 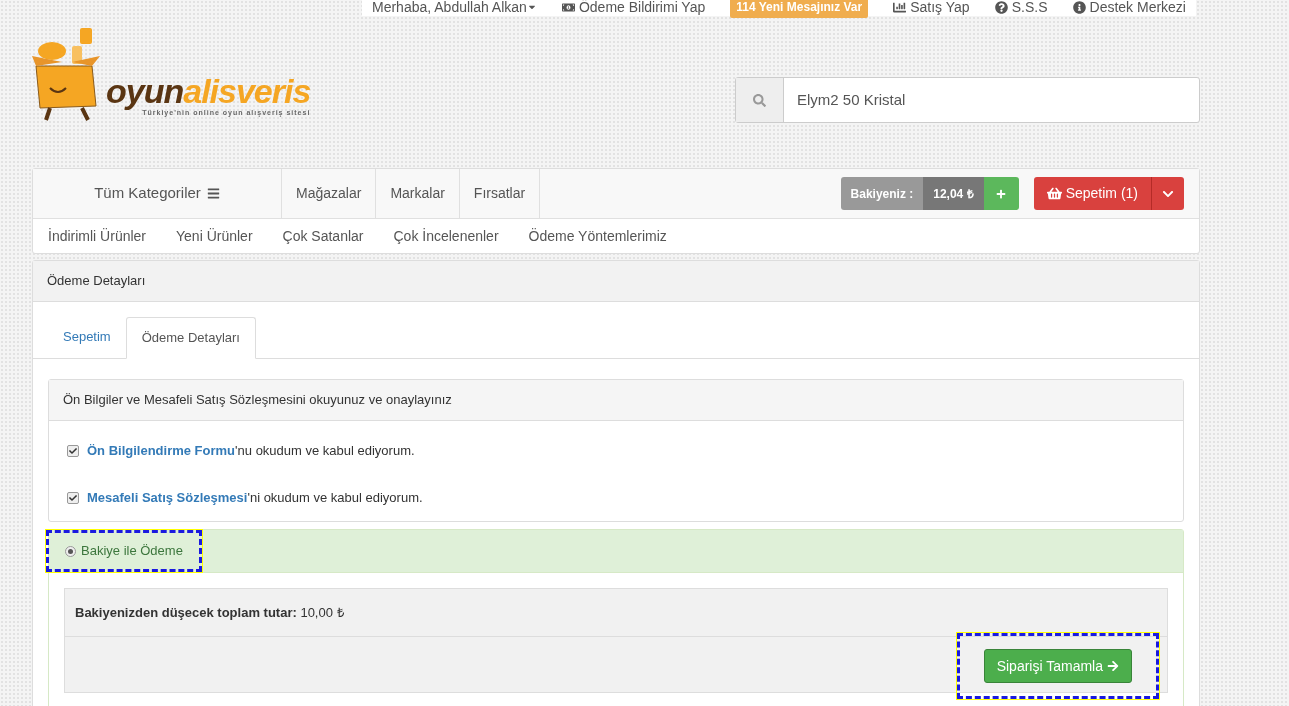 What do you see at coordinates (1113, 666) in the screenshot?
I see `arrow-right-icon` at bounding box center [1113, 666].